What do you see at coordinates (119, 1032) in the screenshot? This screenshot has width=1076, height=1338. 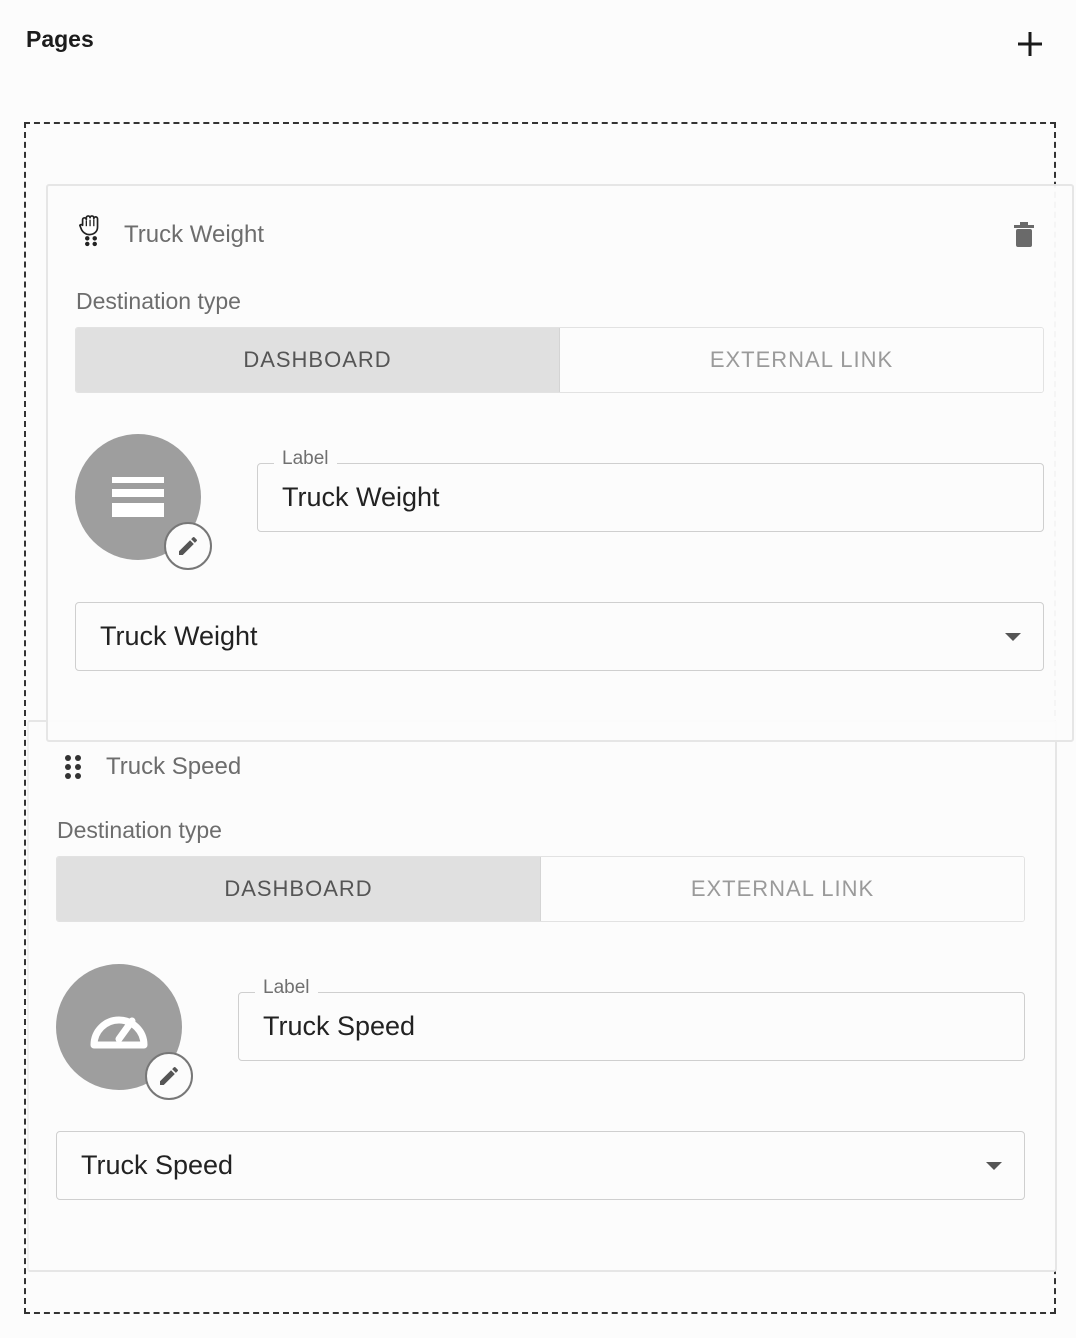 I see `speedometer-icon` at bounding box center [119, 1032].